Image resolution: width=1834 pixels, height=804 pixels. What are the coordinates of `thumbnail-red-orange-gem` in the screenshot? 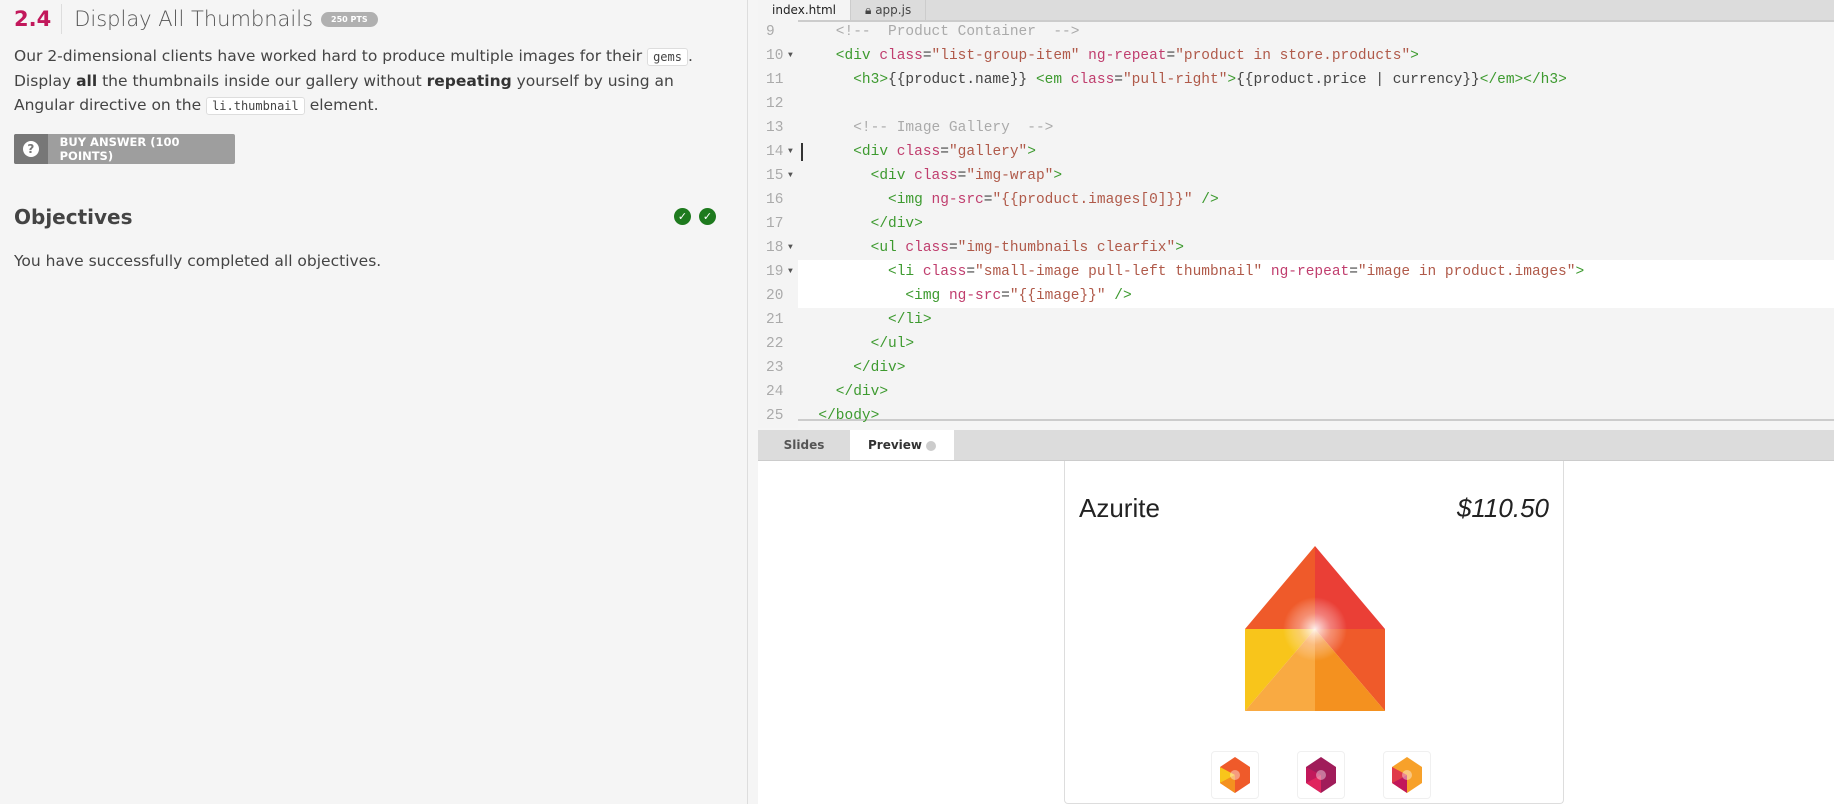 It's located at (1407, 775).